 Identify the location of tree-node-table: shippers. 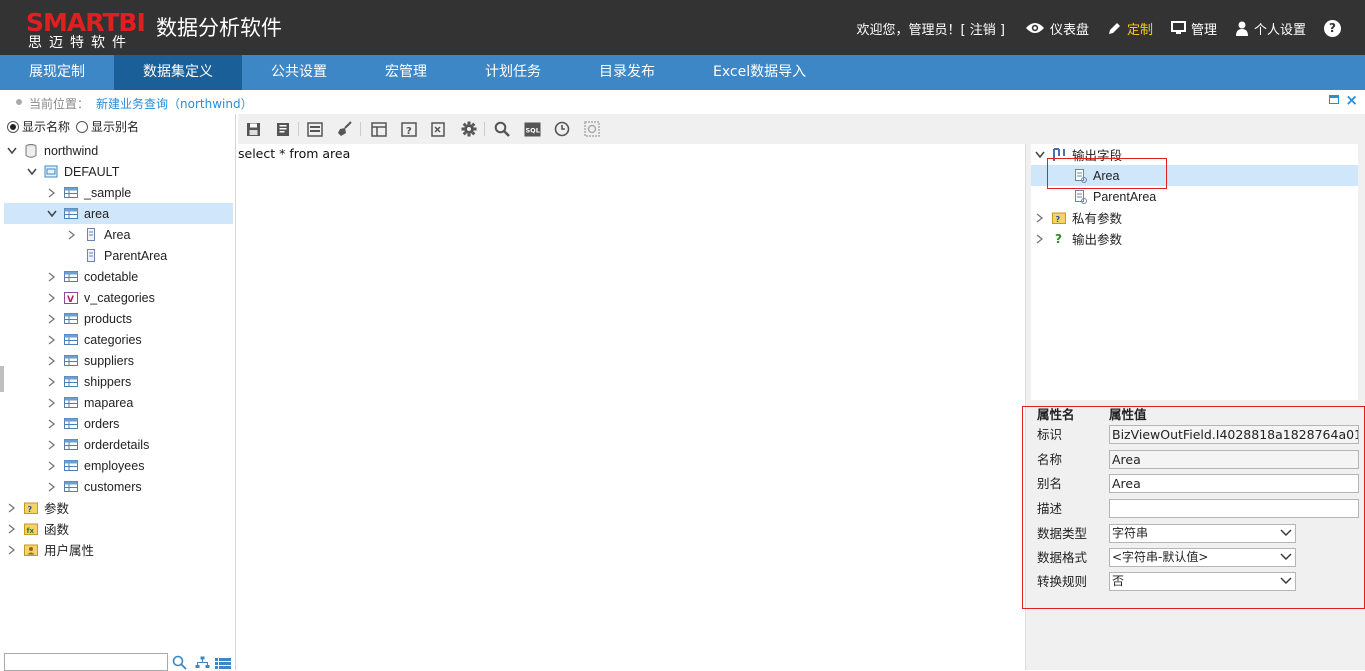
(88, 381).